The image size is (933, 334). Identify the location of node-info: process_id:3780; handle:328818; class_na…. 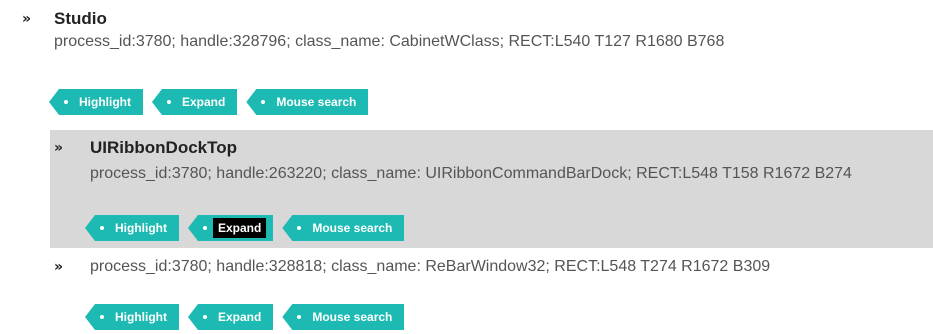
(485, 267).